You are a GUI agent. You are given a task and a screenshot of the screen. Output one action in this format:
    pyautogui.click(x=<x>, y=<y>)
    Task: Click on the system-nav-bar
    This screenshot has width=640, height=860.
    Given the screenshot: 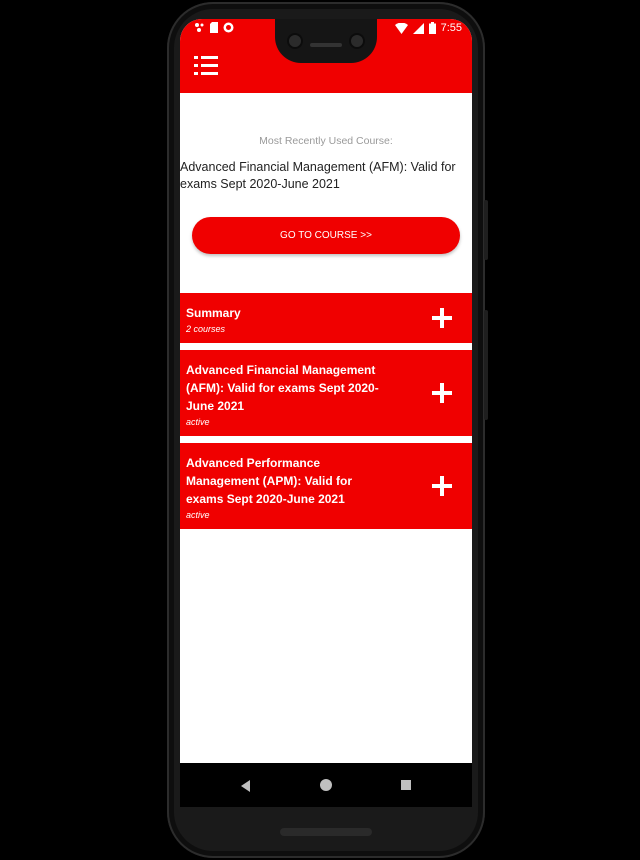 What is the action you would take?
    pyautogui.click(x=326, y=785)
    